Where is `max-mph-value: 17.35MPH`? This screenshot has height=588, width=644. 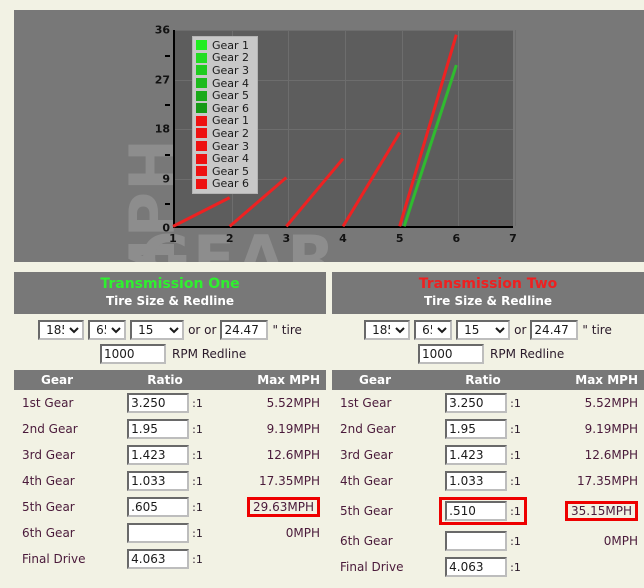
max-mph-value: 17.35MPH is located at coordinates (289, 481).